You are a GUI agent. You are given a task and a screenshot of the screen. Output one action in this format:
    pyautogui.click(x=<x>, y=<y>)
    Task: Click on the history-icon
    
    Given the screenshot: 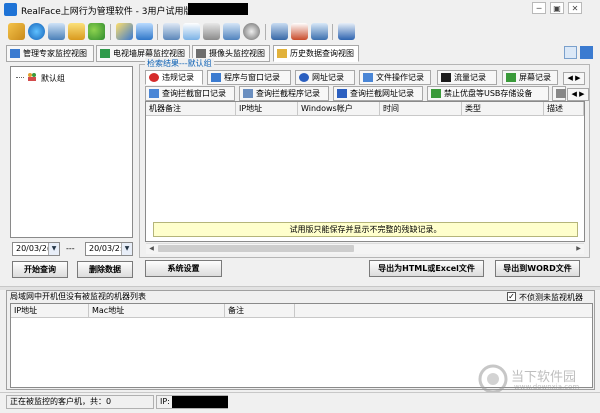 What is the action you would take?
    pyautogui.click(x=282, y=53)
    